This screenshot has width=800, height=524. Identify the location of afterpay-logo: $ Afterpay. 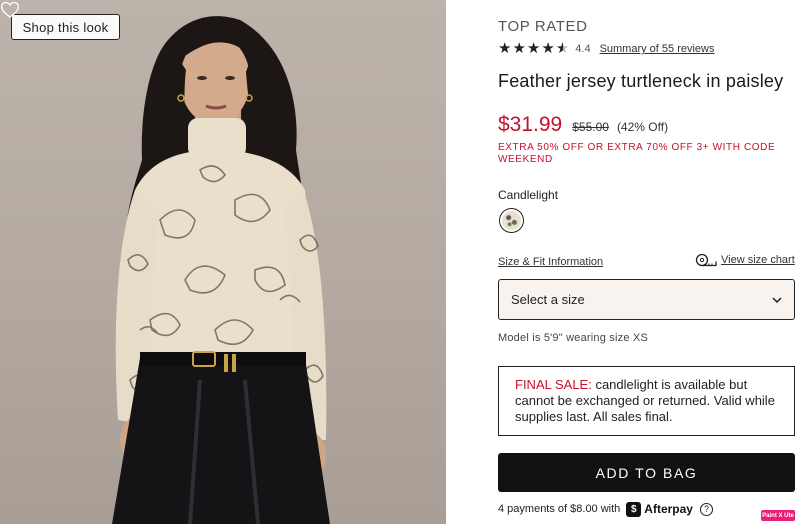
(659, 509).